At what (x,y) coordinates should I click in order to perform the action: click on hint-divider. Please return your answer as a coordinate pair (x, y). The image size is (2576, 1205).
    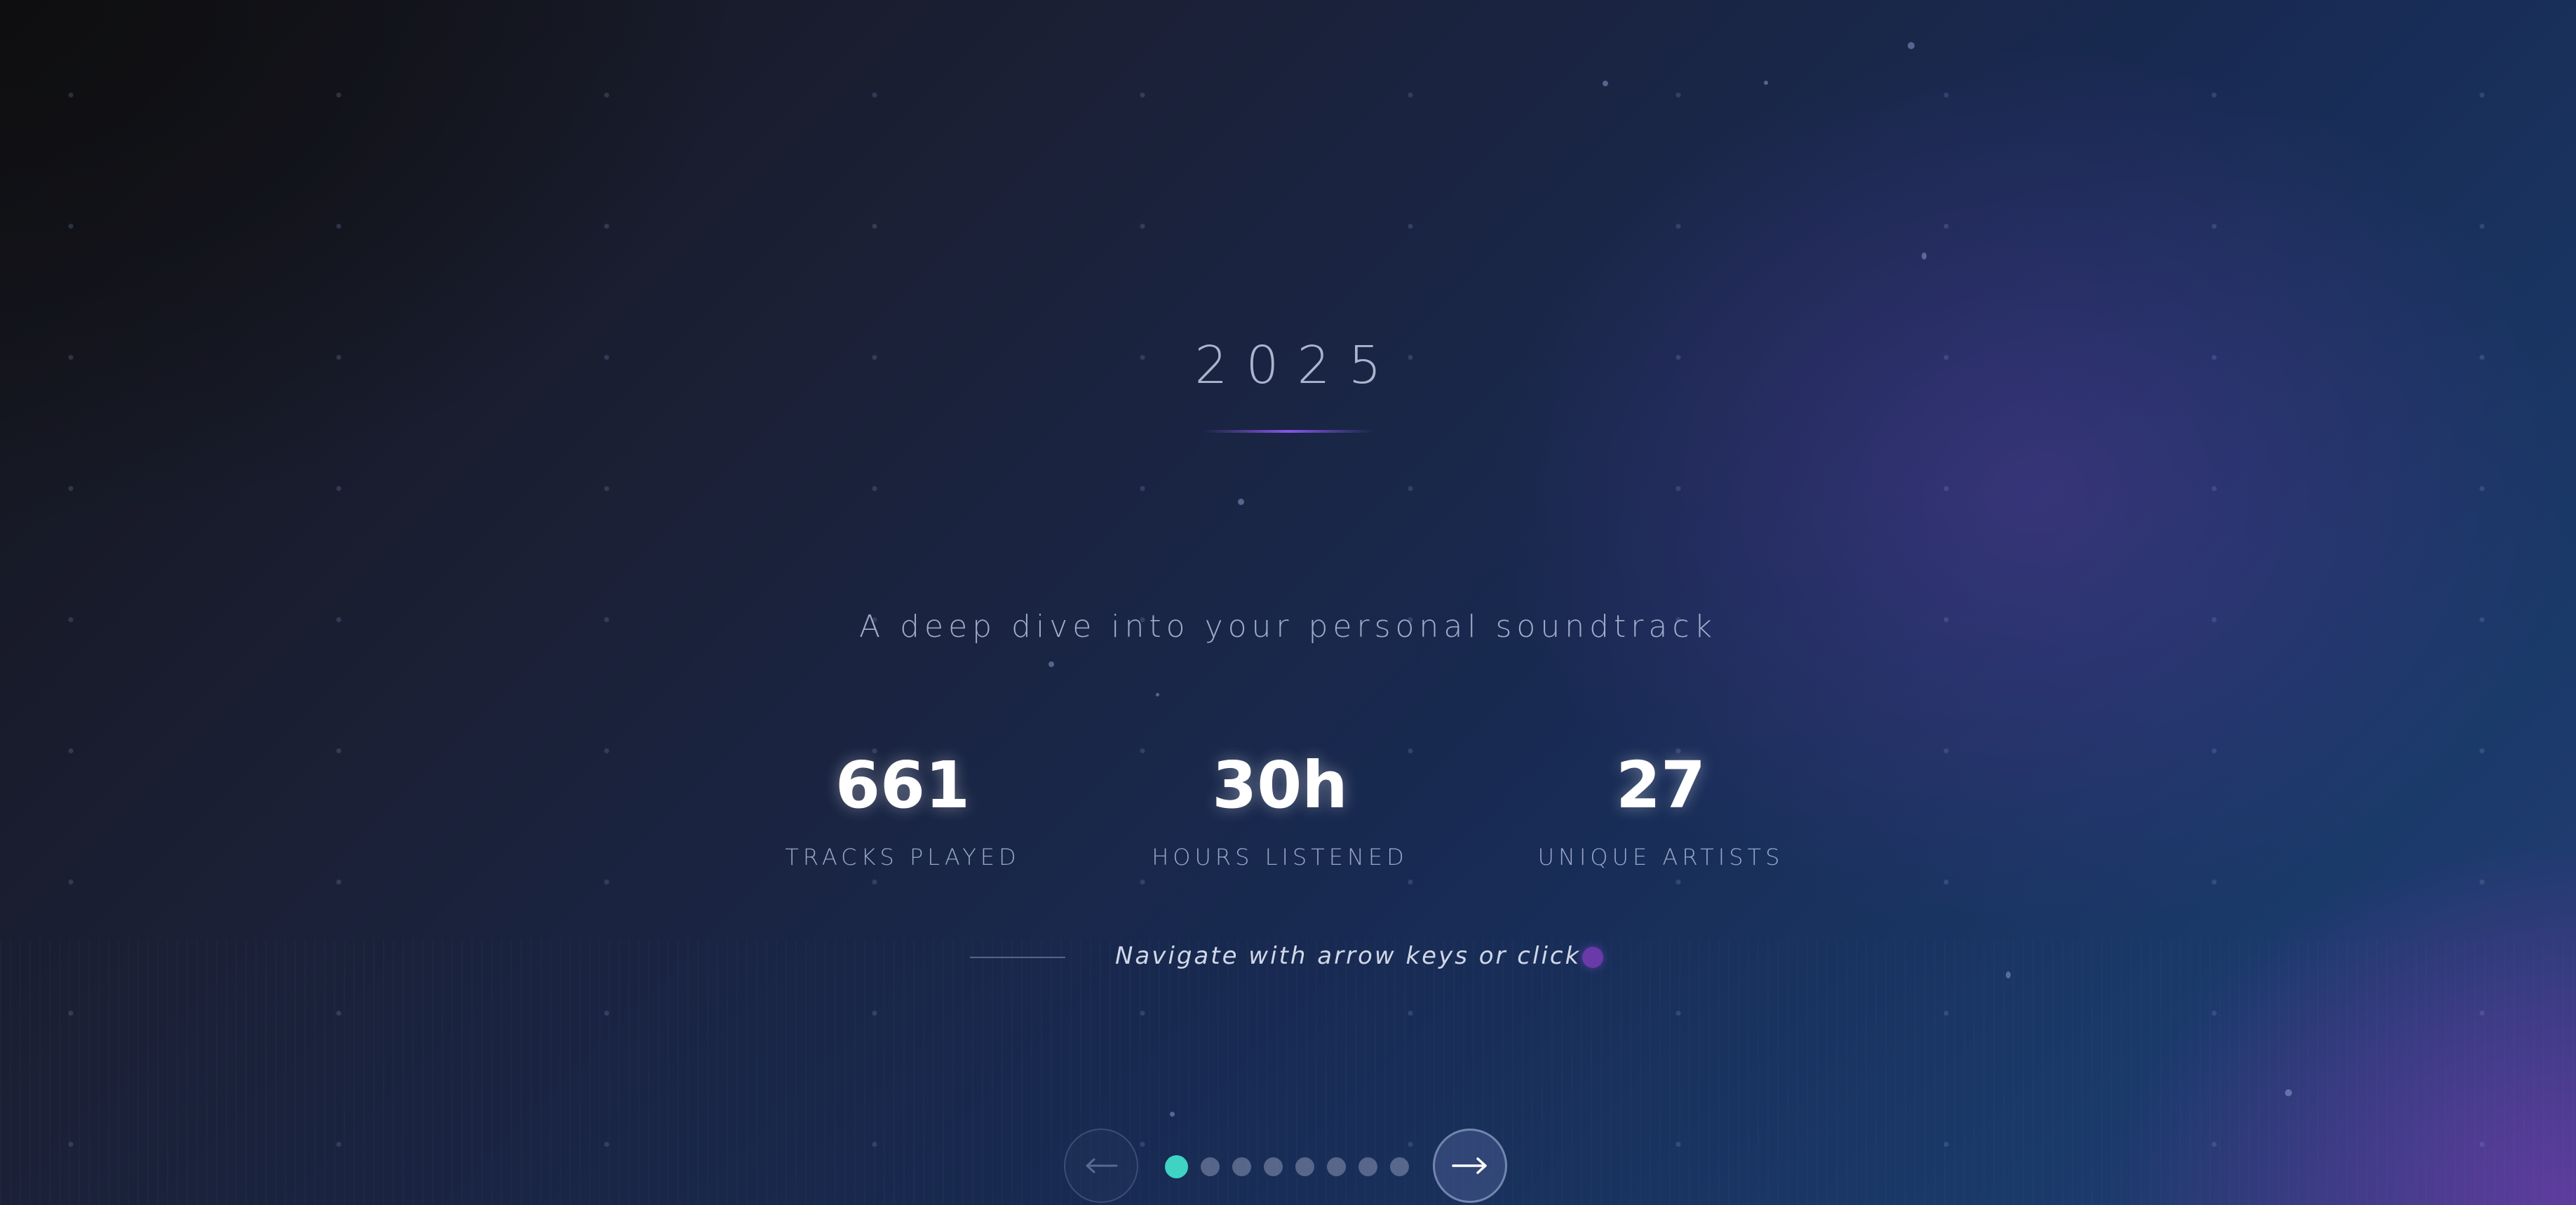
    Looking at the image, I should click on (1017, 958).